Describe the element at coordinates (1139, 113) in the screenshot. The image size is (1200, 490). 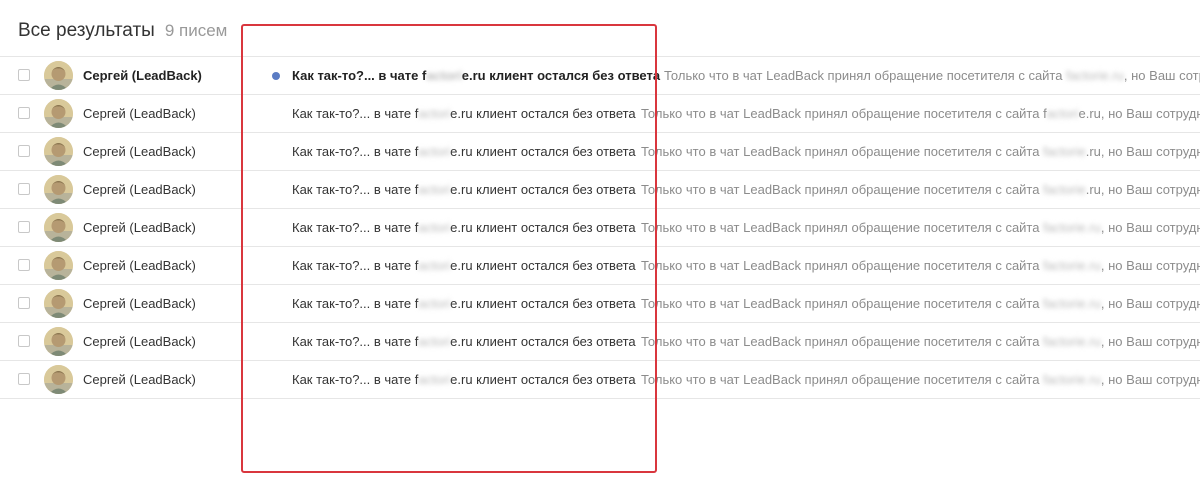
I see `snippet-end: e.ru, но Ваш сотрудник не ответил` at that location.